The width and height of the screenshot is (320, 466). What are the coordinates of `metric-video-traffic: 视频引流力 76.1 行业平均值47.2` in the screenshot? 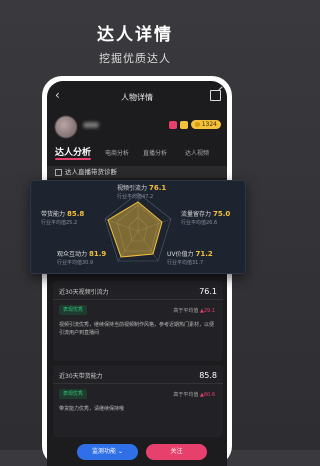 It's located at (142, 192).